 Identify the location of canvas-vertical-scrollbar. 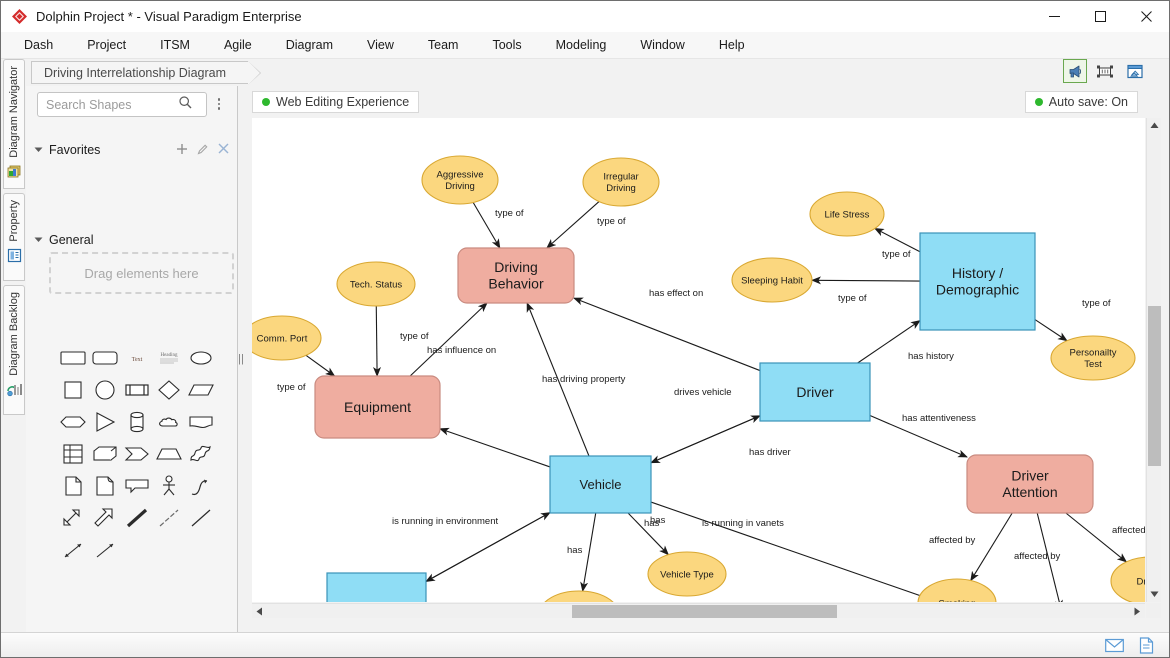
(1153, 360).